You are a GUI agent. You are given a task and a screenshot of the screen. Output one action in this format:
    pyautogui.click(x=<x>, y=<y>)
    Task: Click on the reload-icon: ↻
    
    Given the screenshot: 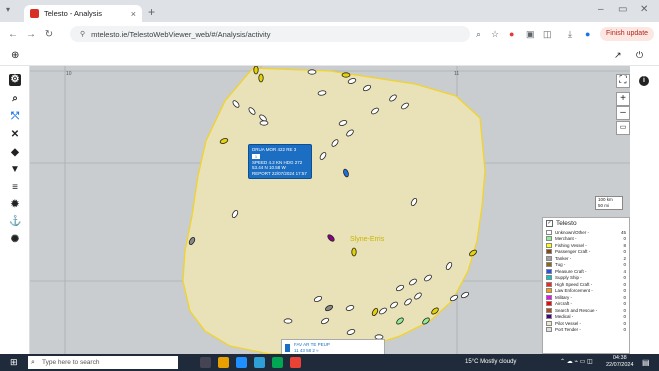 What is the action you would take?
    pyautogui.click(x=49, y=34)
    